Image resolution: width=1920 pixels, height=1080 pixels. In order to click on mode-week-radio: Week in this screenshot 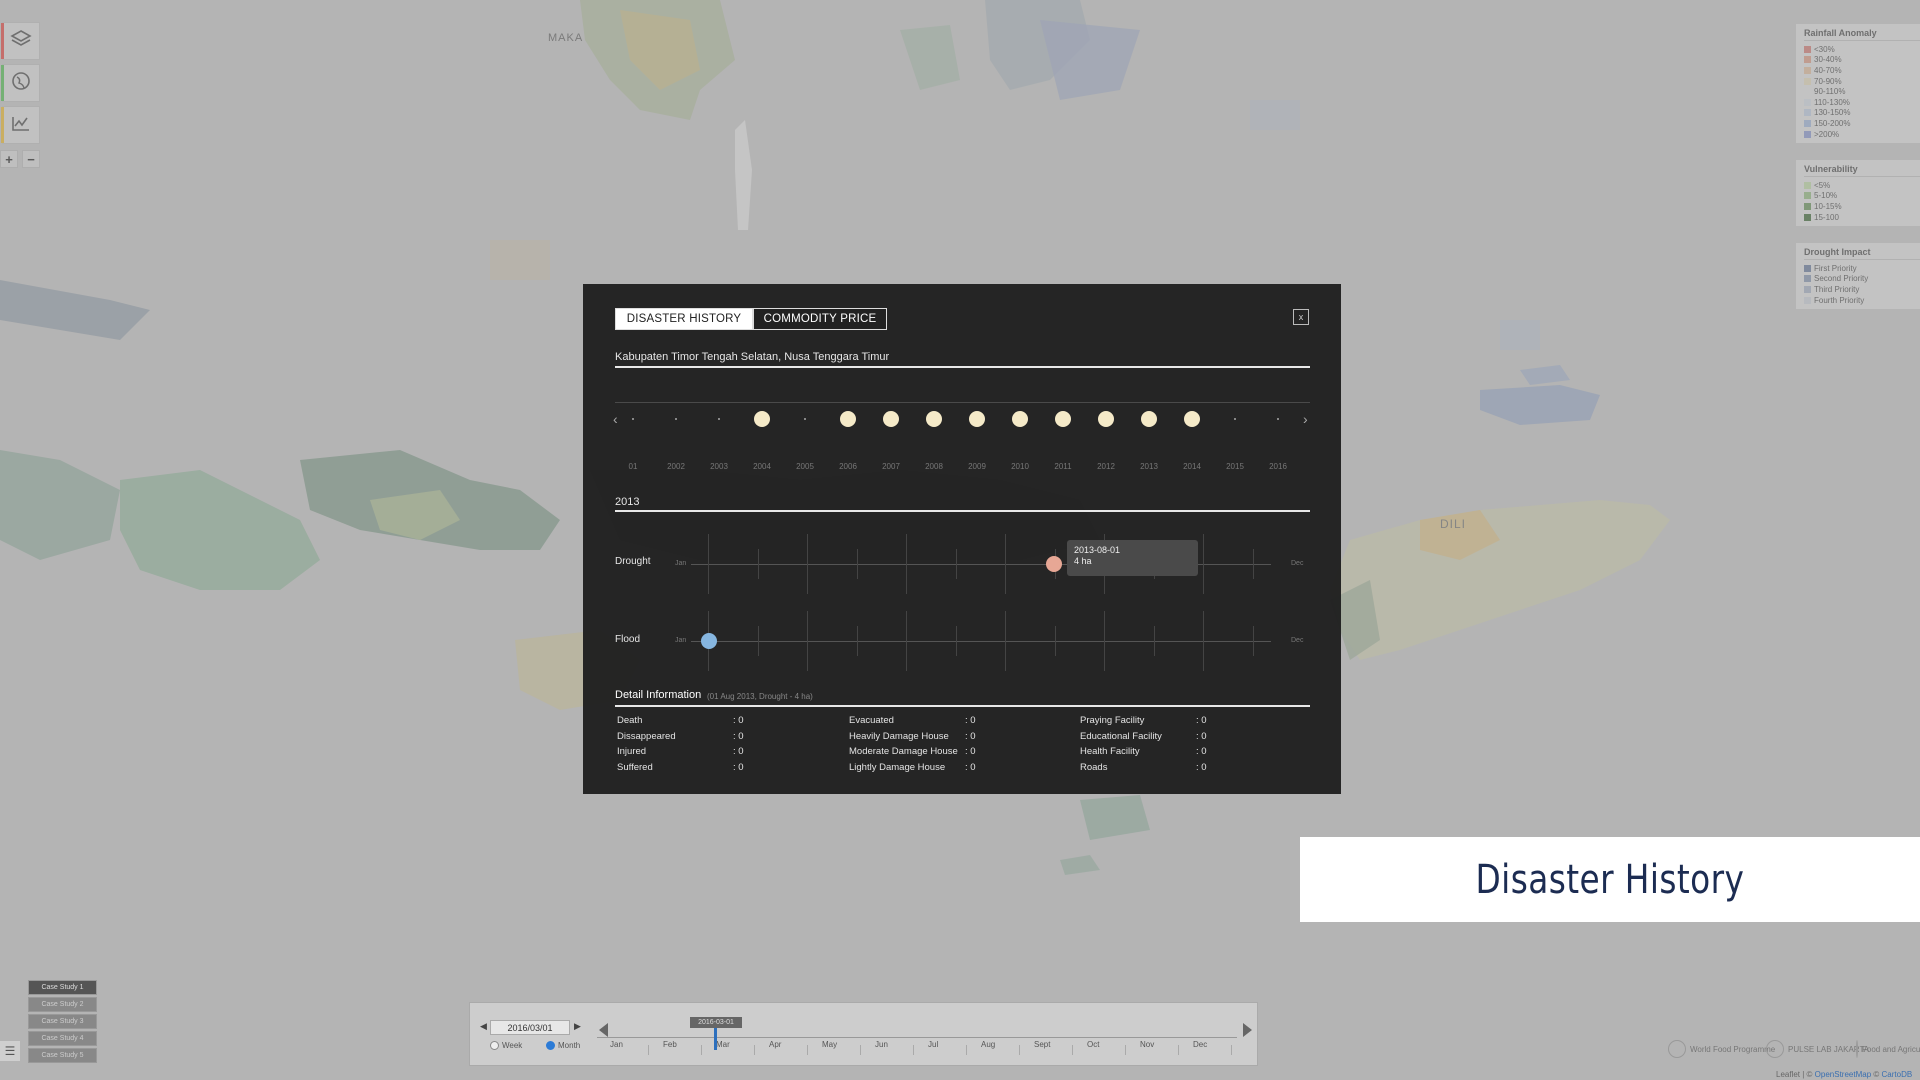, I will do `click(506, 1045)`.